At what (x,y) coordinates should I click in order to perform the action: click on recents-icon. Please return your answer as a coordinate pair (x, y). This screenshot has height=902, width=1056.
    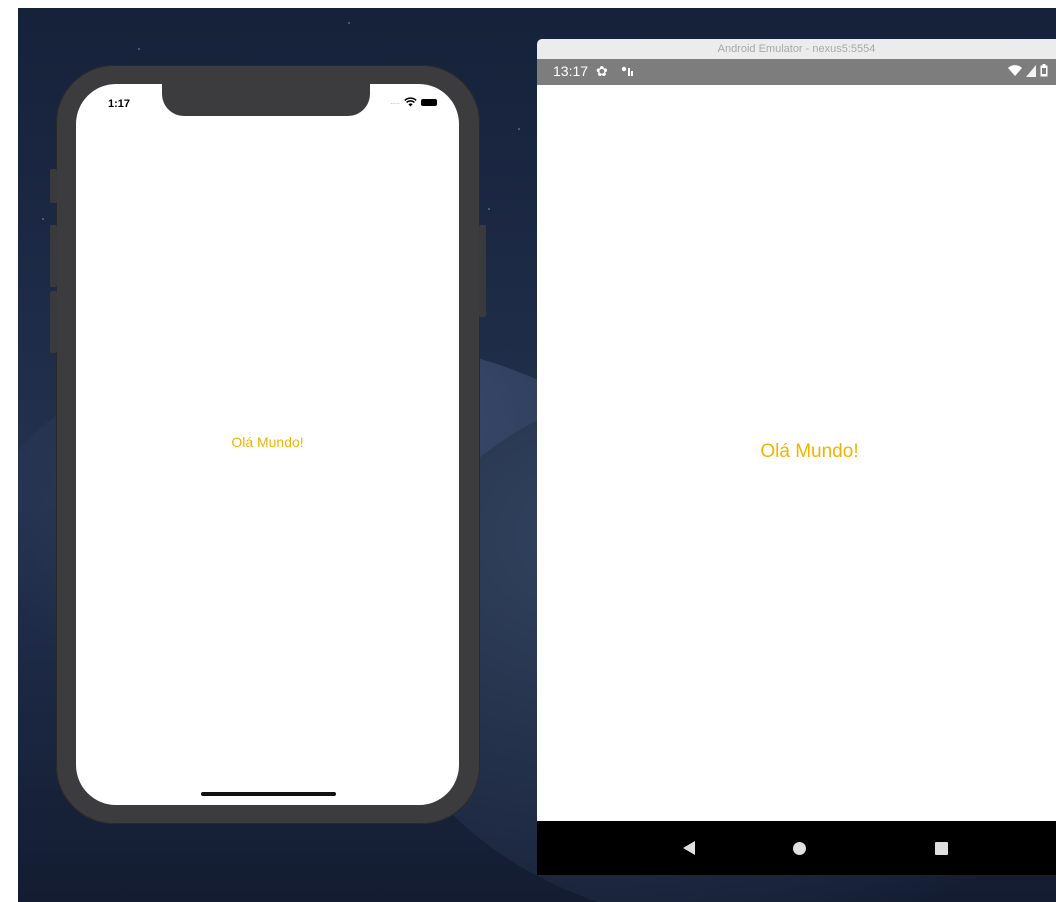
    Looking at the image, I should click on (941, 848).